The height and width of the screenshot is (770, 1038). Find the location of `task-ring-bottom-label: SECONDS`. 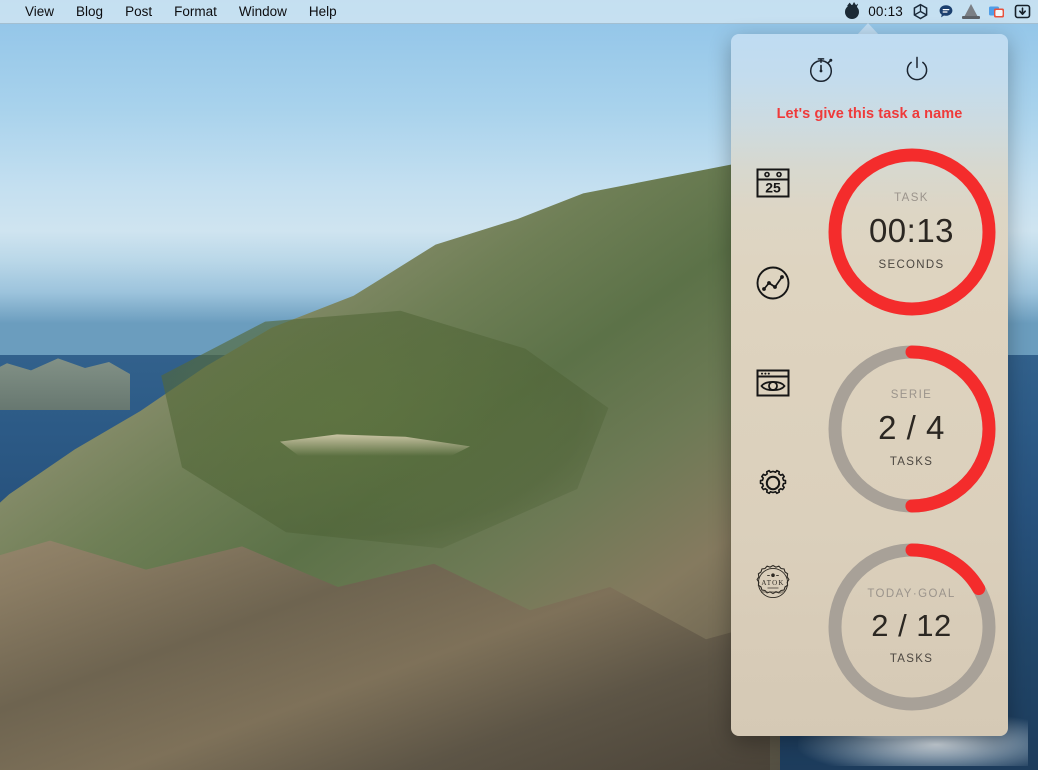

task-ring-bottom-label: SECONDS is located at coordinates (911, 265).